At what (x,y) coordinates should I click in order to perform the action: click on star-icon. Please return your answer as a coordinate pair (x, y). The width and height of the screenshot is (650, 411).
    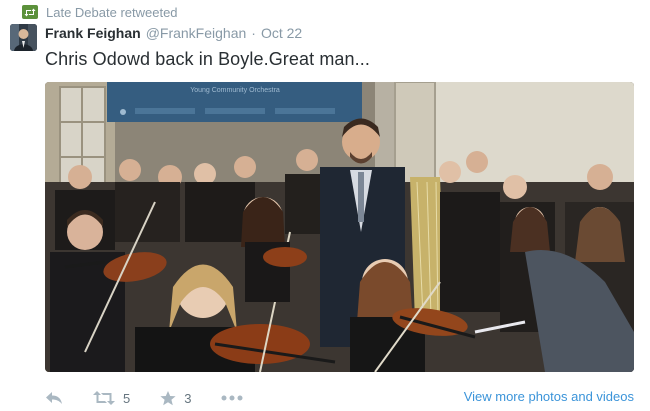
    Looking at the image, I should click on (168, 397).